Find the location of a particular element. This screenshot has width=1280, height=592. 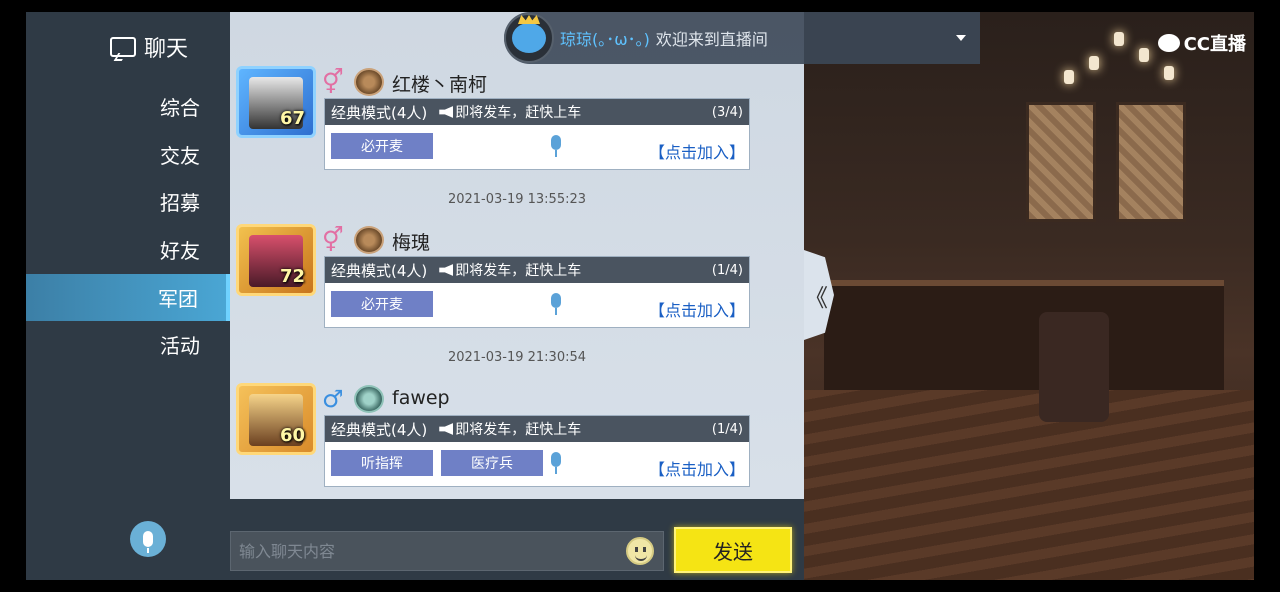

chat-bubble-icon is located at coordinates (123, 47).